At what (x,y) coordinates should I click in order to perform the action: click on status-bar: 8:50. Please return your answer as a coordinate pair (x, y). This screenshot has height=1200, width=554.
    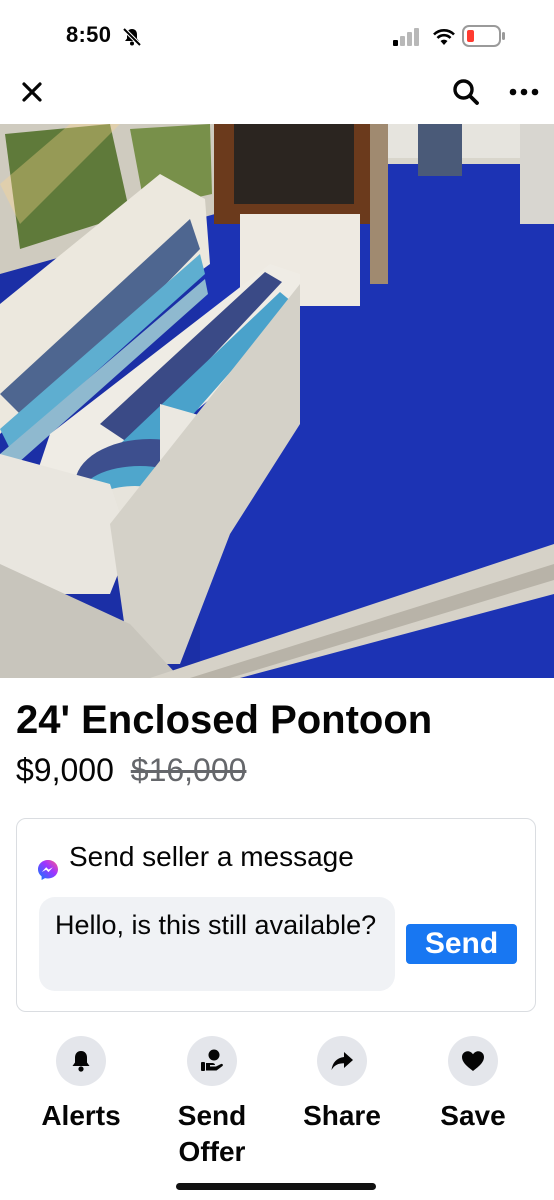
    Looking at the image, I should click on (277, 32).